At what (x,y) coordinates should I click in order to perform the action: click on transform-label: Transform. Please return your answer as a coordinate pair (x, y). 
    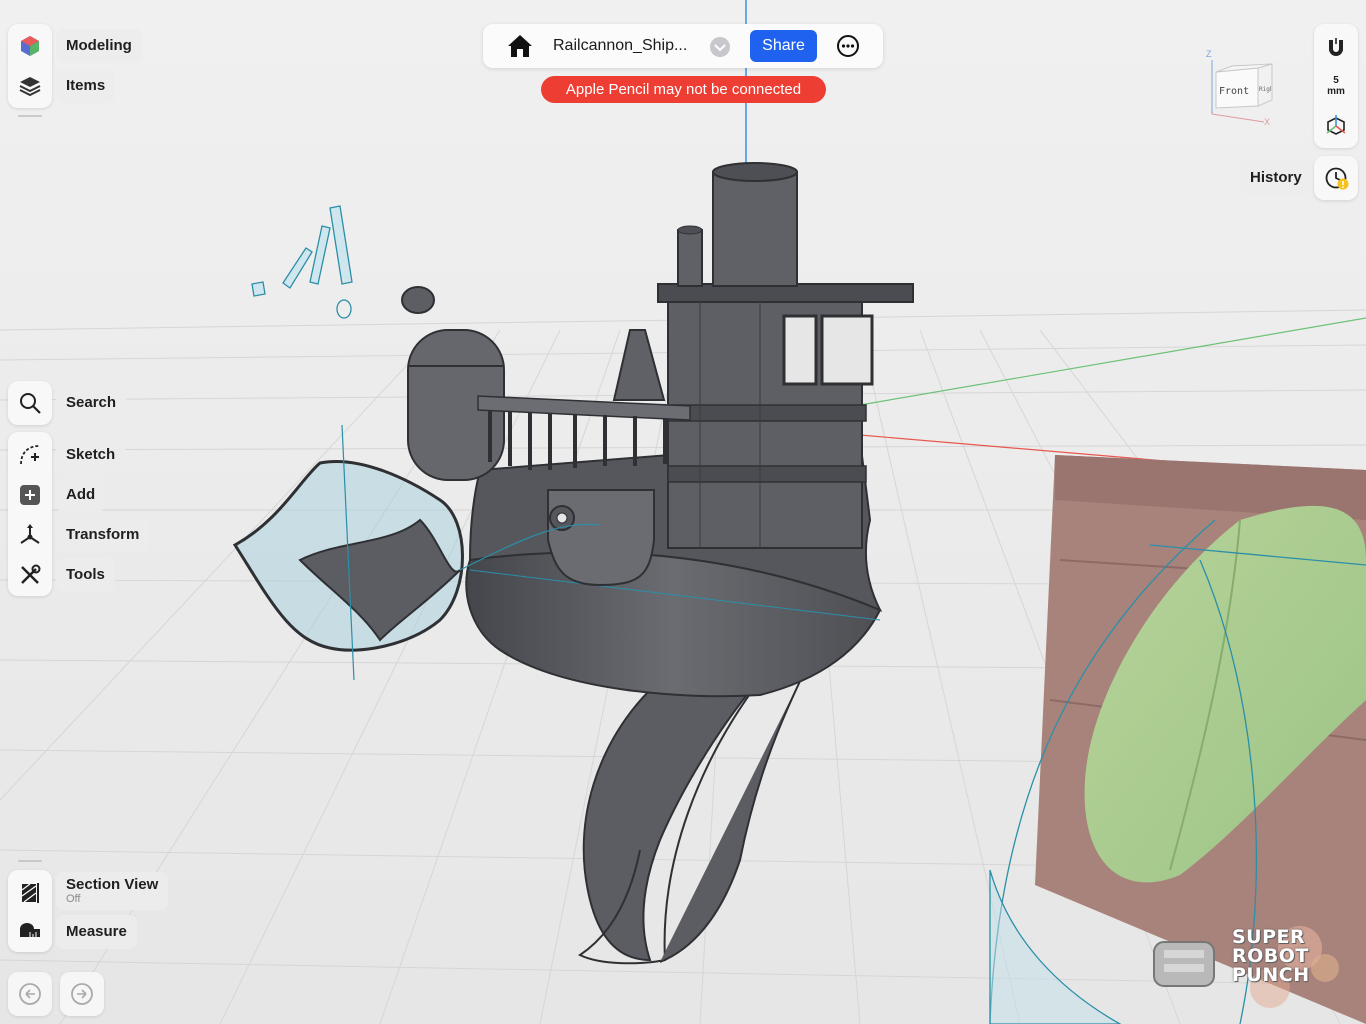
    Looking at the image, I should click on (103, 535).